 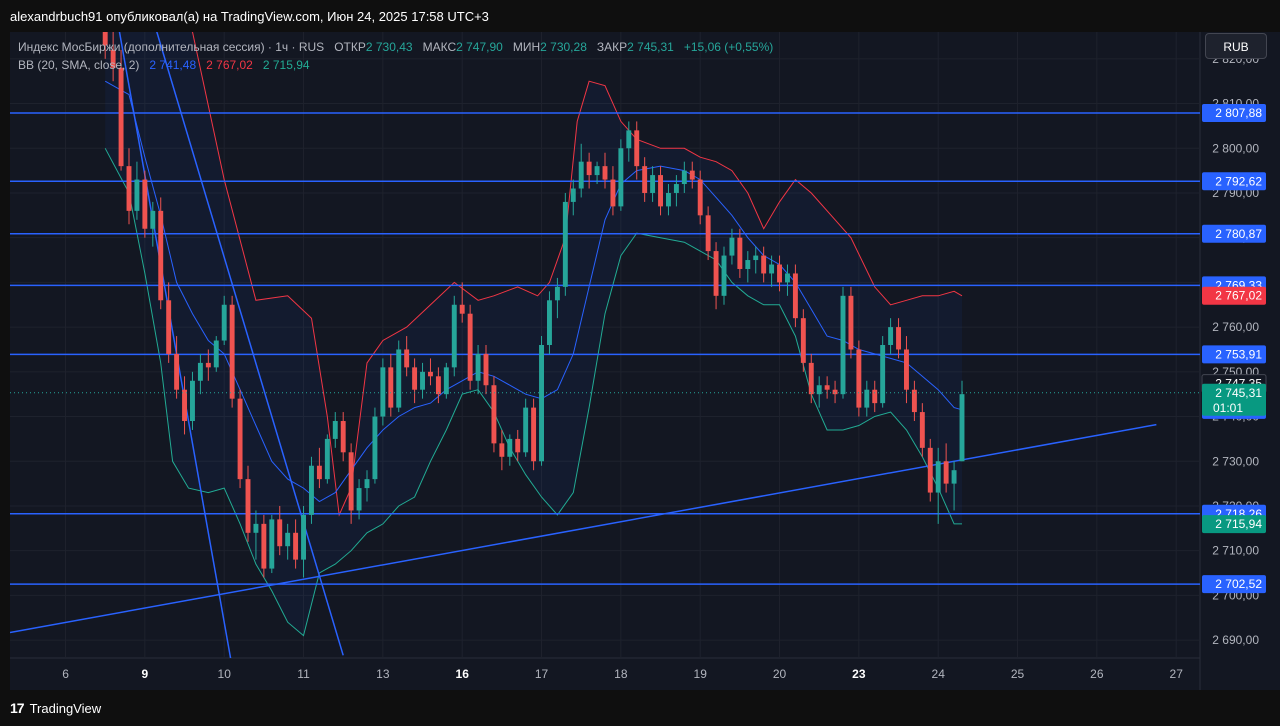 What do you see at coordinates (1238, 584) in the screenshot?
I see `level-label-text: 2 702,52` at bounding box center [1238, 584].